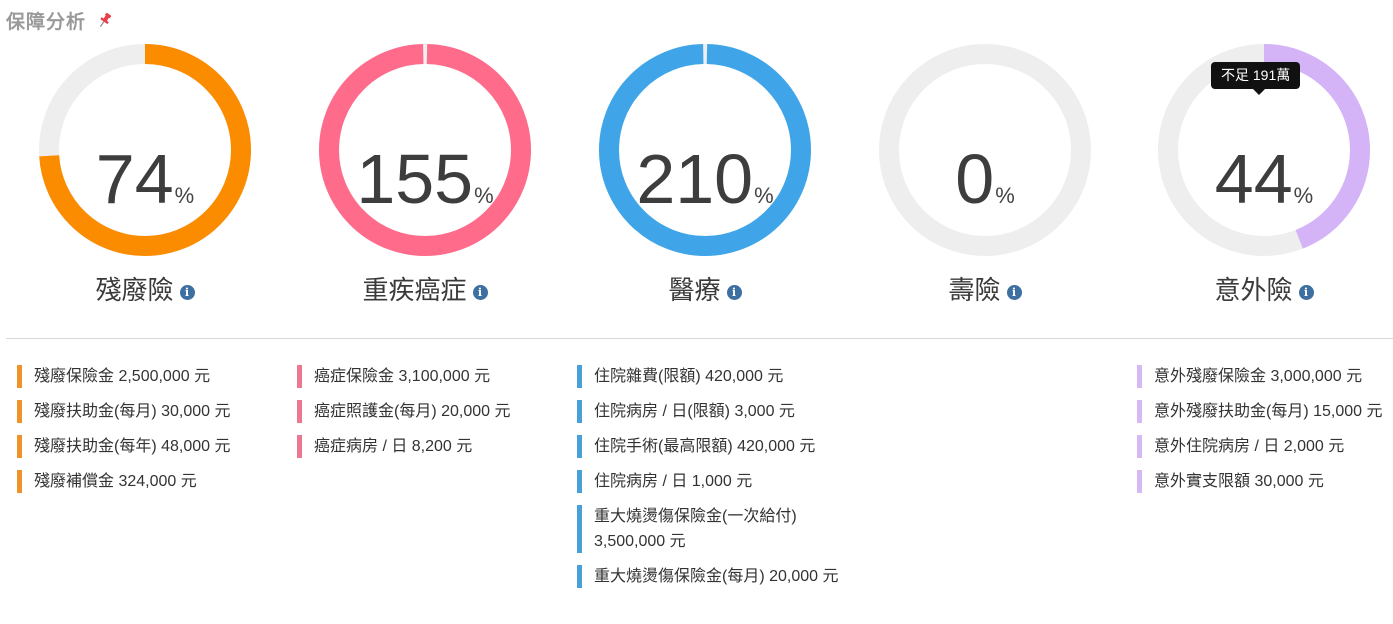 The image size is (1393, 624). I want to click on gauge-label: 壽險 i, so click(985, 288).